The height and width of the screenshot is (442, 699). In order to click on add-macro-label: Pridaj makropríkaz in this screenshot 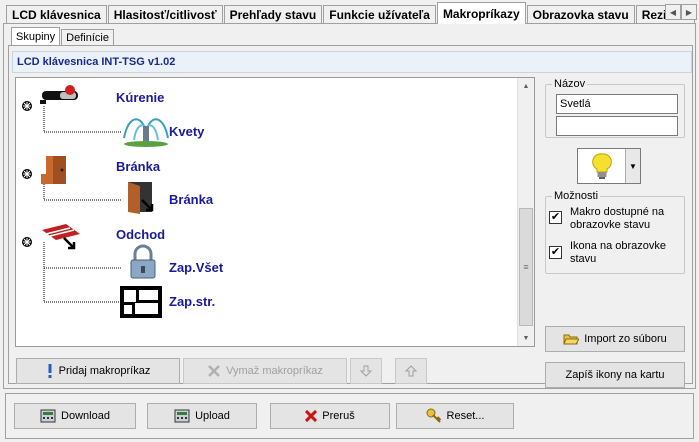, I will do `click(104, 371)`.